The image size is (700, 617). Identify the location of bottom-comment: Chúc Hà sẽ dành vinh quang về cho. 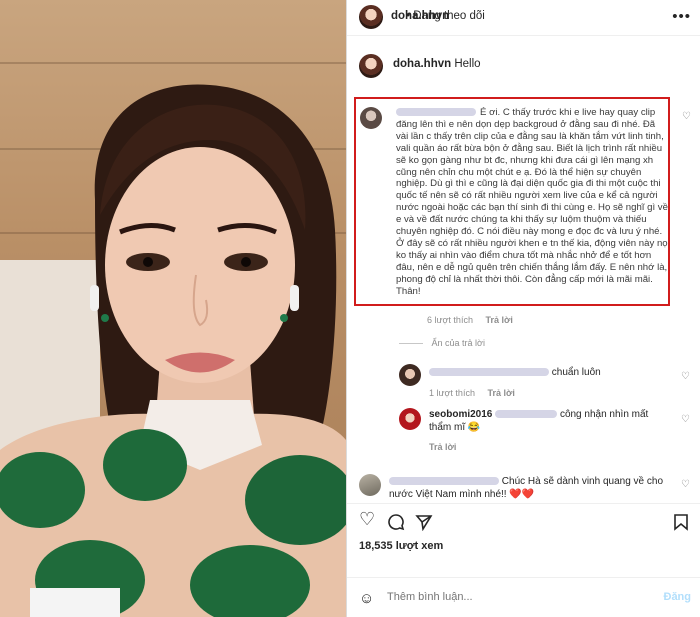
(526, 481).